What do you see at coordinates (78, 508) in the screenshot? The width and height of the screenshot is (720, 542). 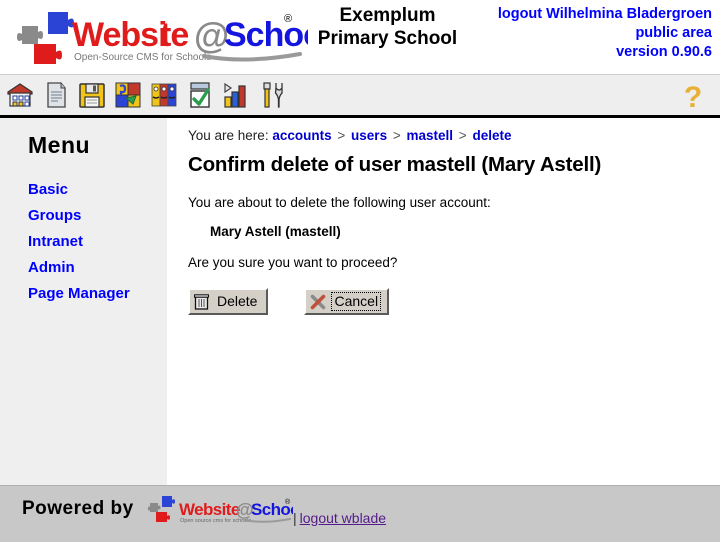 I see `powered-by-label: Powered by` at bounding box center [78, 508].